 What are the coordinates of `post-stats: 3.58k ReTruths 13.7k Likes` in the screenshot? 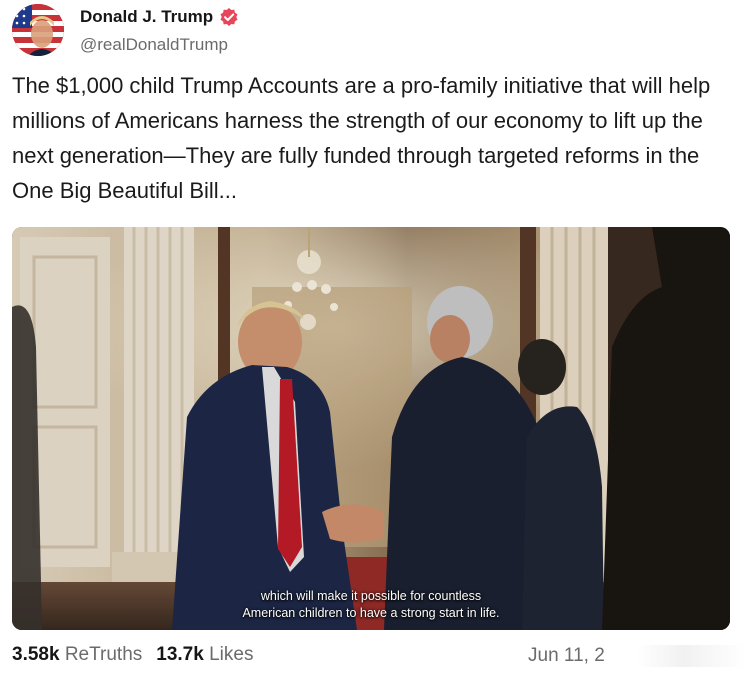 It's located at (132, 655).